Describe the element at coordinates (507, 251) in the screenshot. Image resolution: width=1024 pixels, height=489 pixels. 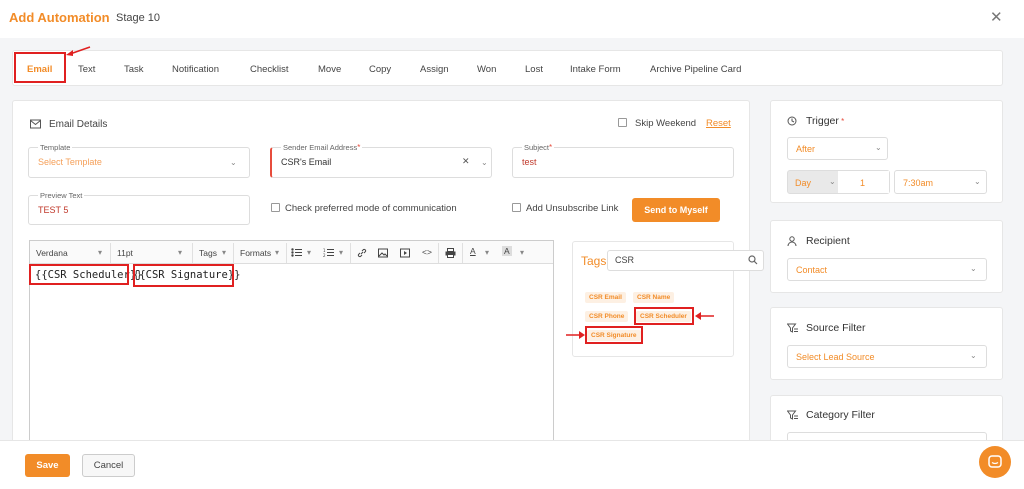
I see `background-color-icon: A` at that location.